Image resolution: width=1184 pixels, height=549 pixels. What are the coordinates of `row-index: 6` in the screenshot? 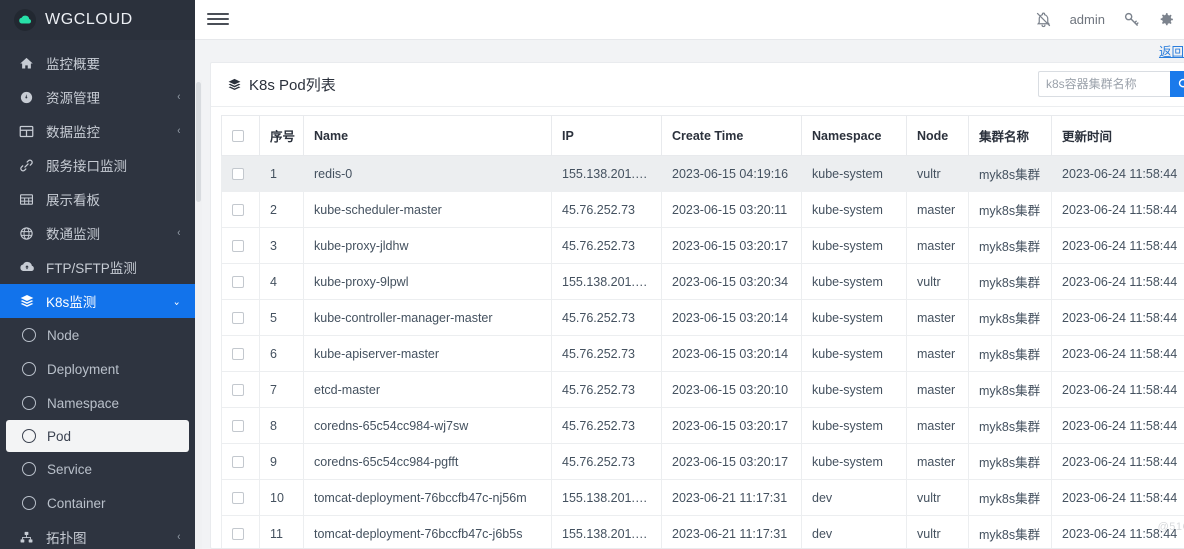 It's located at (281, 354).